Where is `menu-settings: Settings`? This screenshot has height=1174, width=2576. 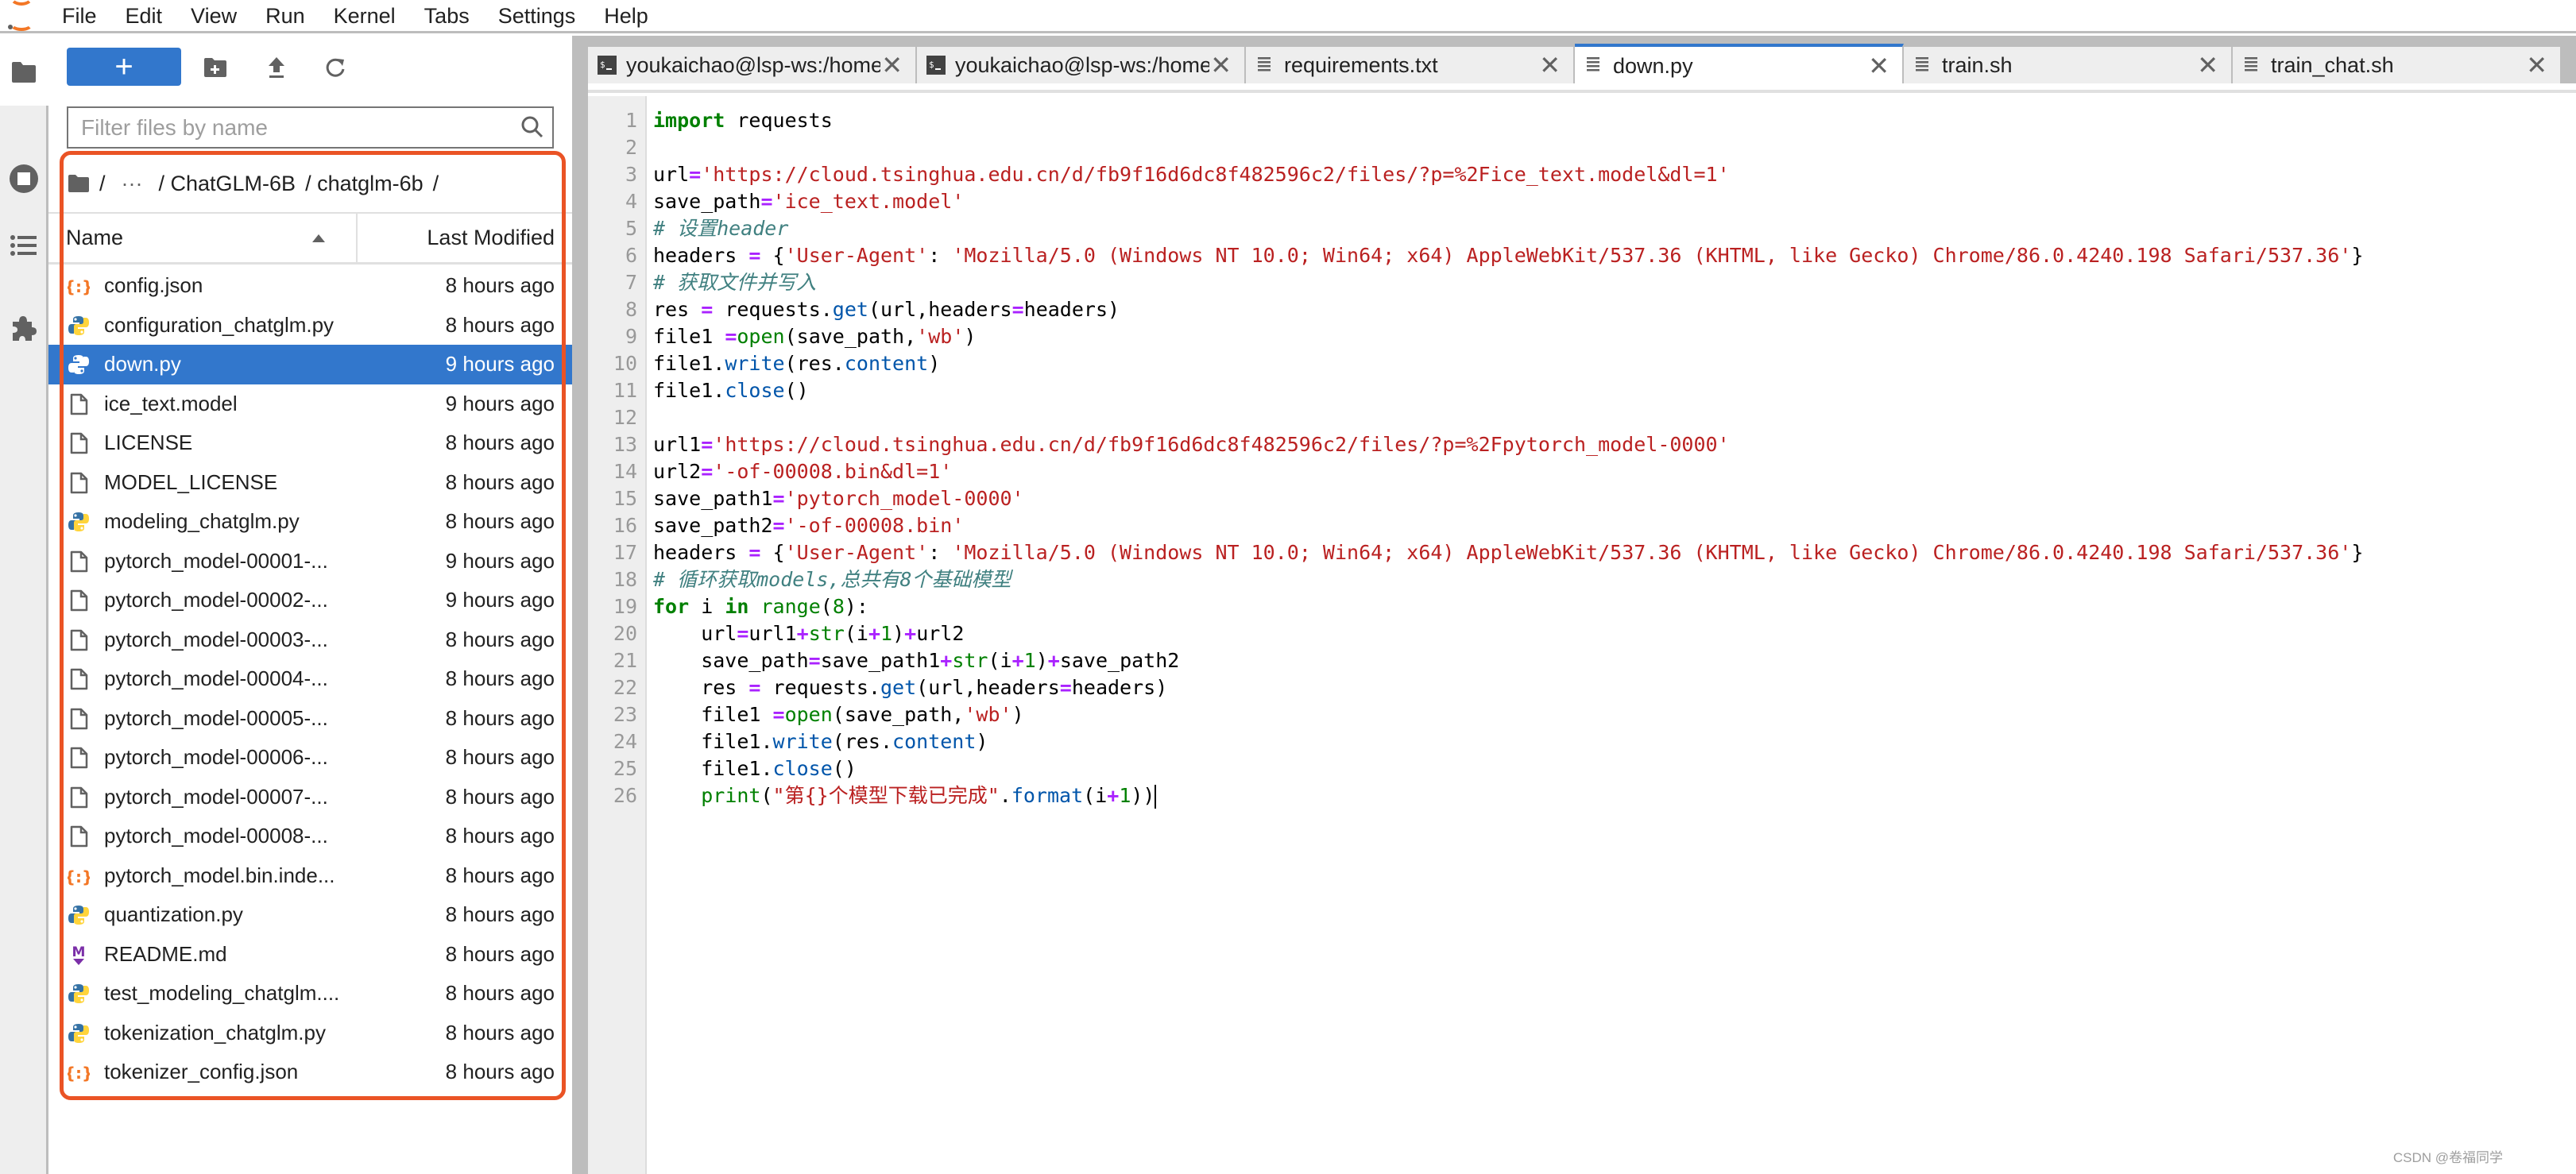
menu-settings: Settings is located at coordinates (537, 16).